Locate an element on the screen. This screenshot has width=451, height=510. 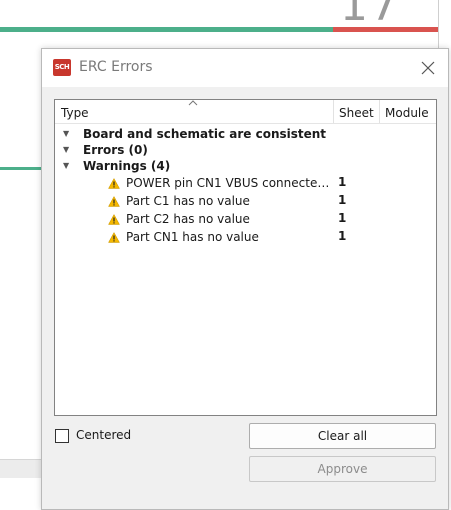
warning-text: Part C2 has no value is located at coordinates (188, 219).